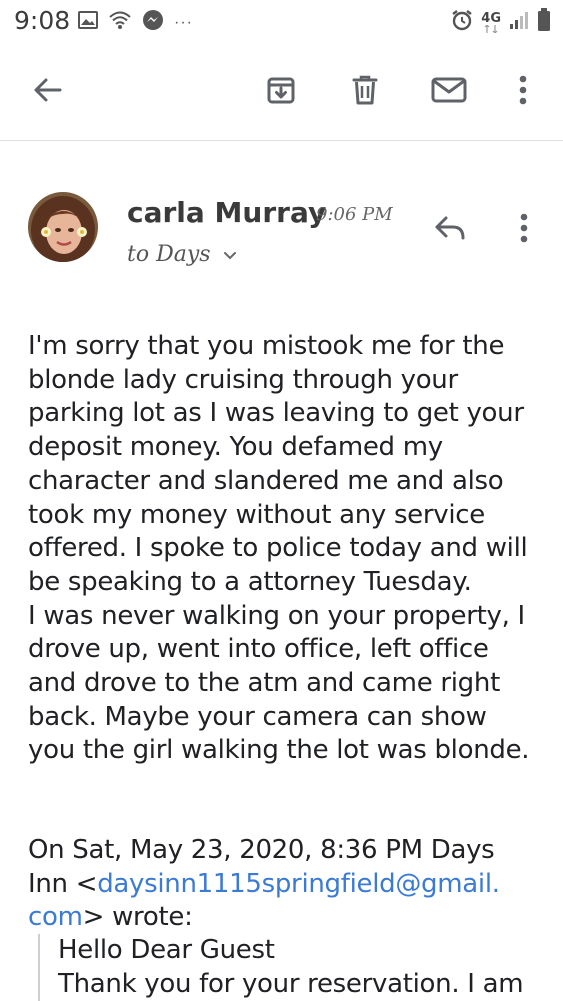 The width and height of the screenshot is (563, 1001). I want to click on reply-button, so click(450, 230).